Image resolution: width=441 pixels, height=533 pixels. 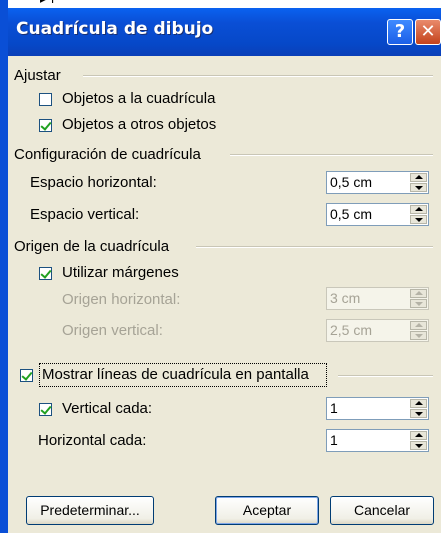 What do you see at coordinates (45, 409) in the screenshot?
I see `vertical-every-checkbox` at bounding box center [45, 409].